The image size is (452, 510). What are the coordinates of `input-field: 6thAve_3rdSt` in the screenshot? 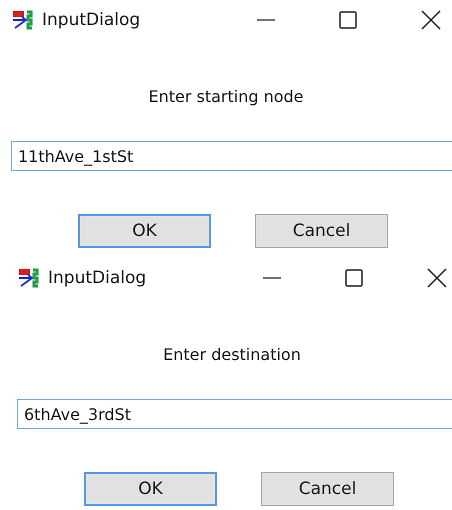 It's located at (234, 414).